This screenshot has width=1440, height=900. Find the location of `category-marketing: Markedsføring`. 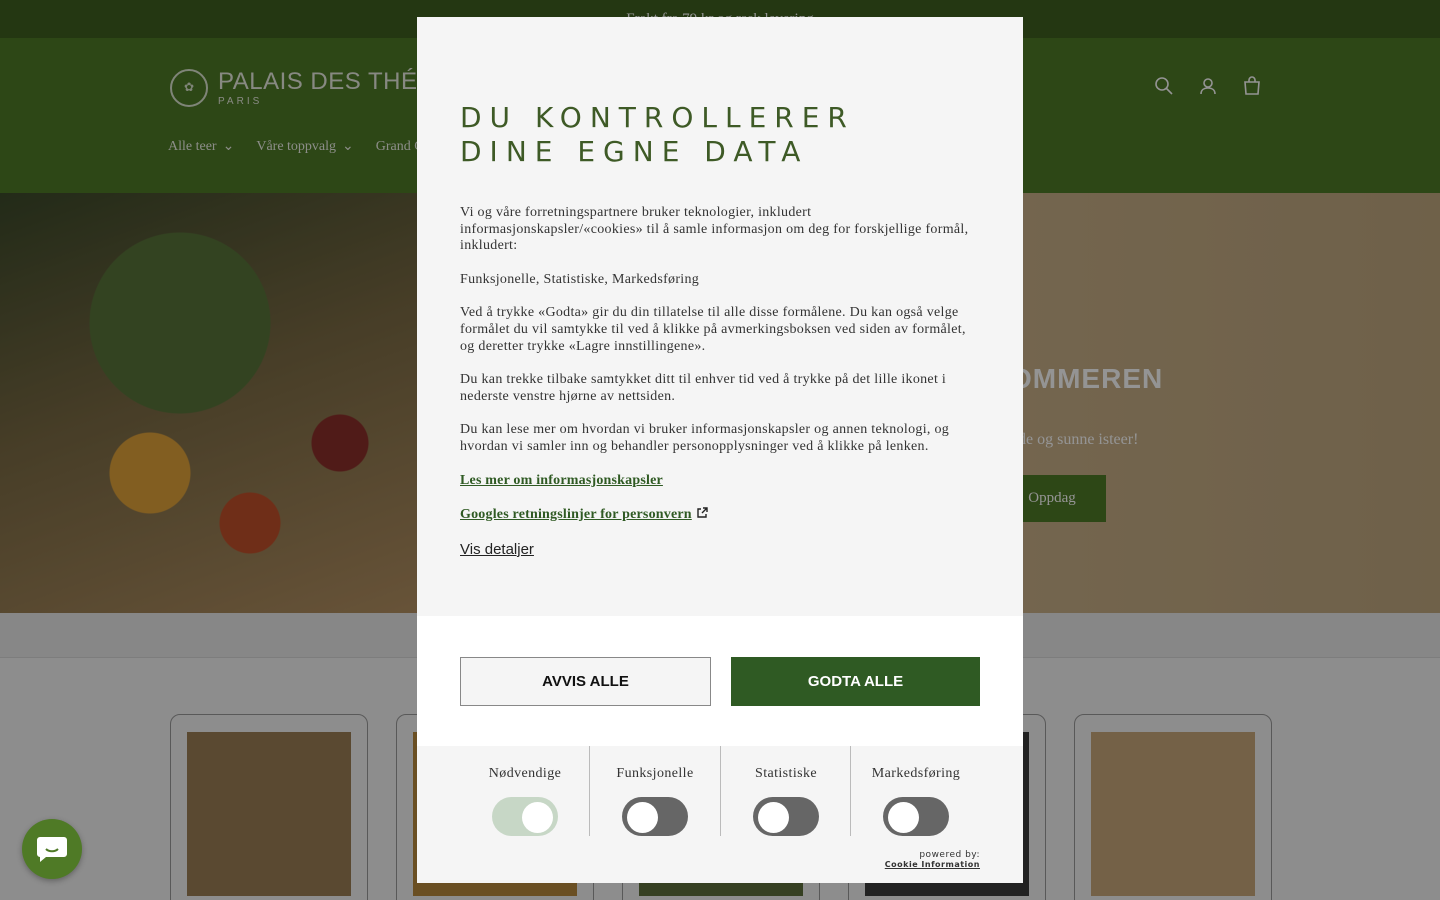

category-marketing: Markedsføring is located at coordinates (916, 791).